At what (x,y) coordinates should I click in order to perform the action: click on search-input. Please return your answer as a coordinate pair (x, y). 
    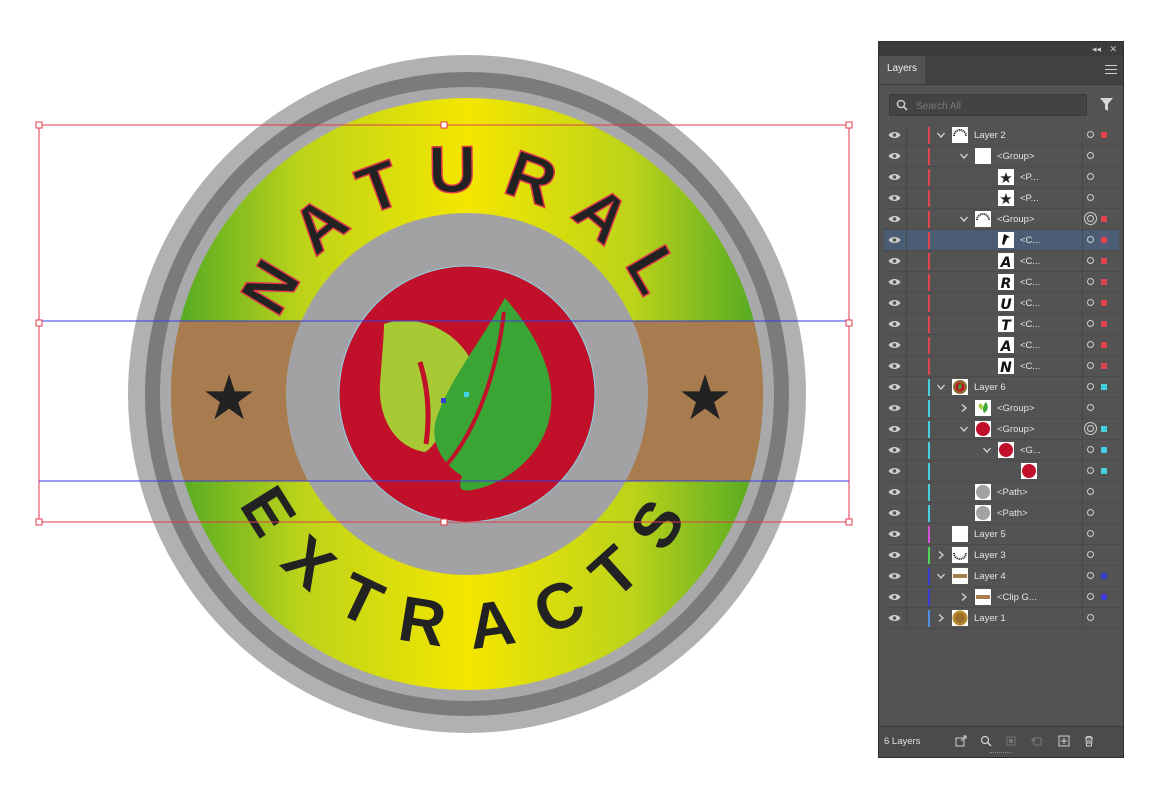
    Looking at the image, I should click on (998, 106).